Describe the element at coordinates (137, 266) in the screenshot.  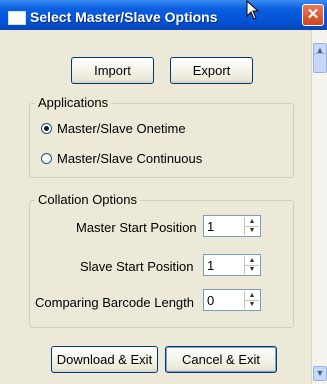
I see `slave-start-position-label: Slave Start Position` at that location.